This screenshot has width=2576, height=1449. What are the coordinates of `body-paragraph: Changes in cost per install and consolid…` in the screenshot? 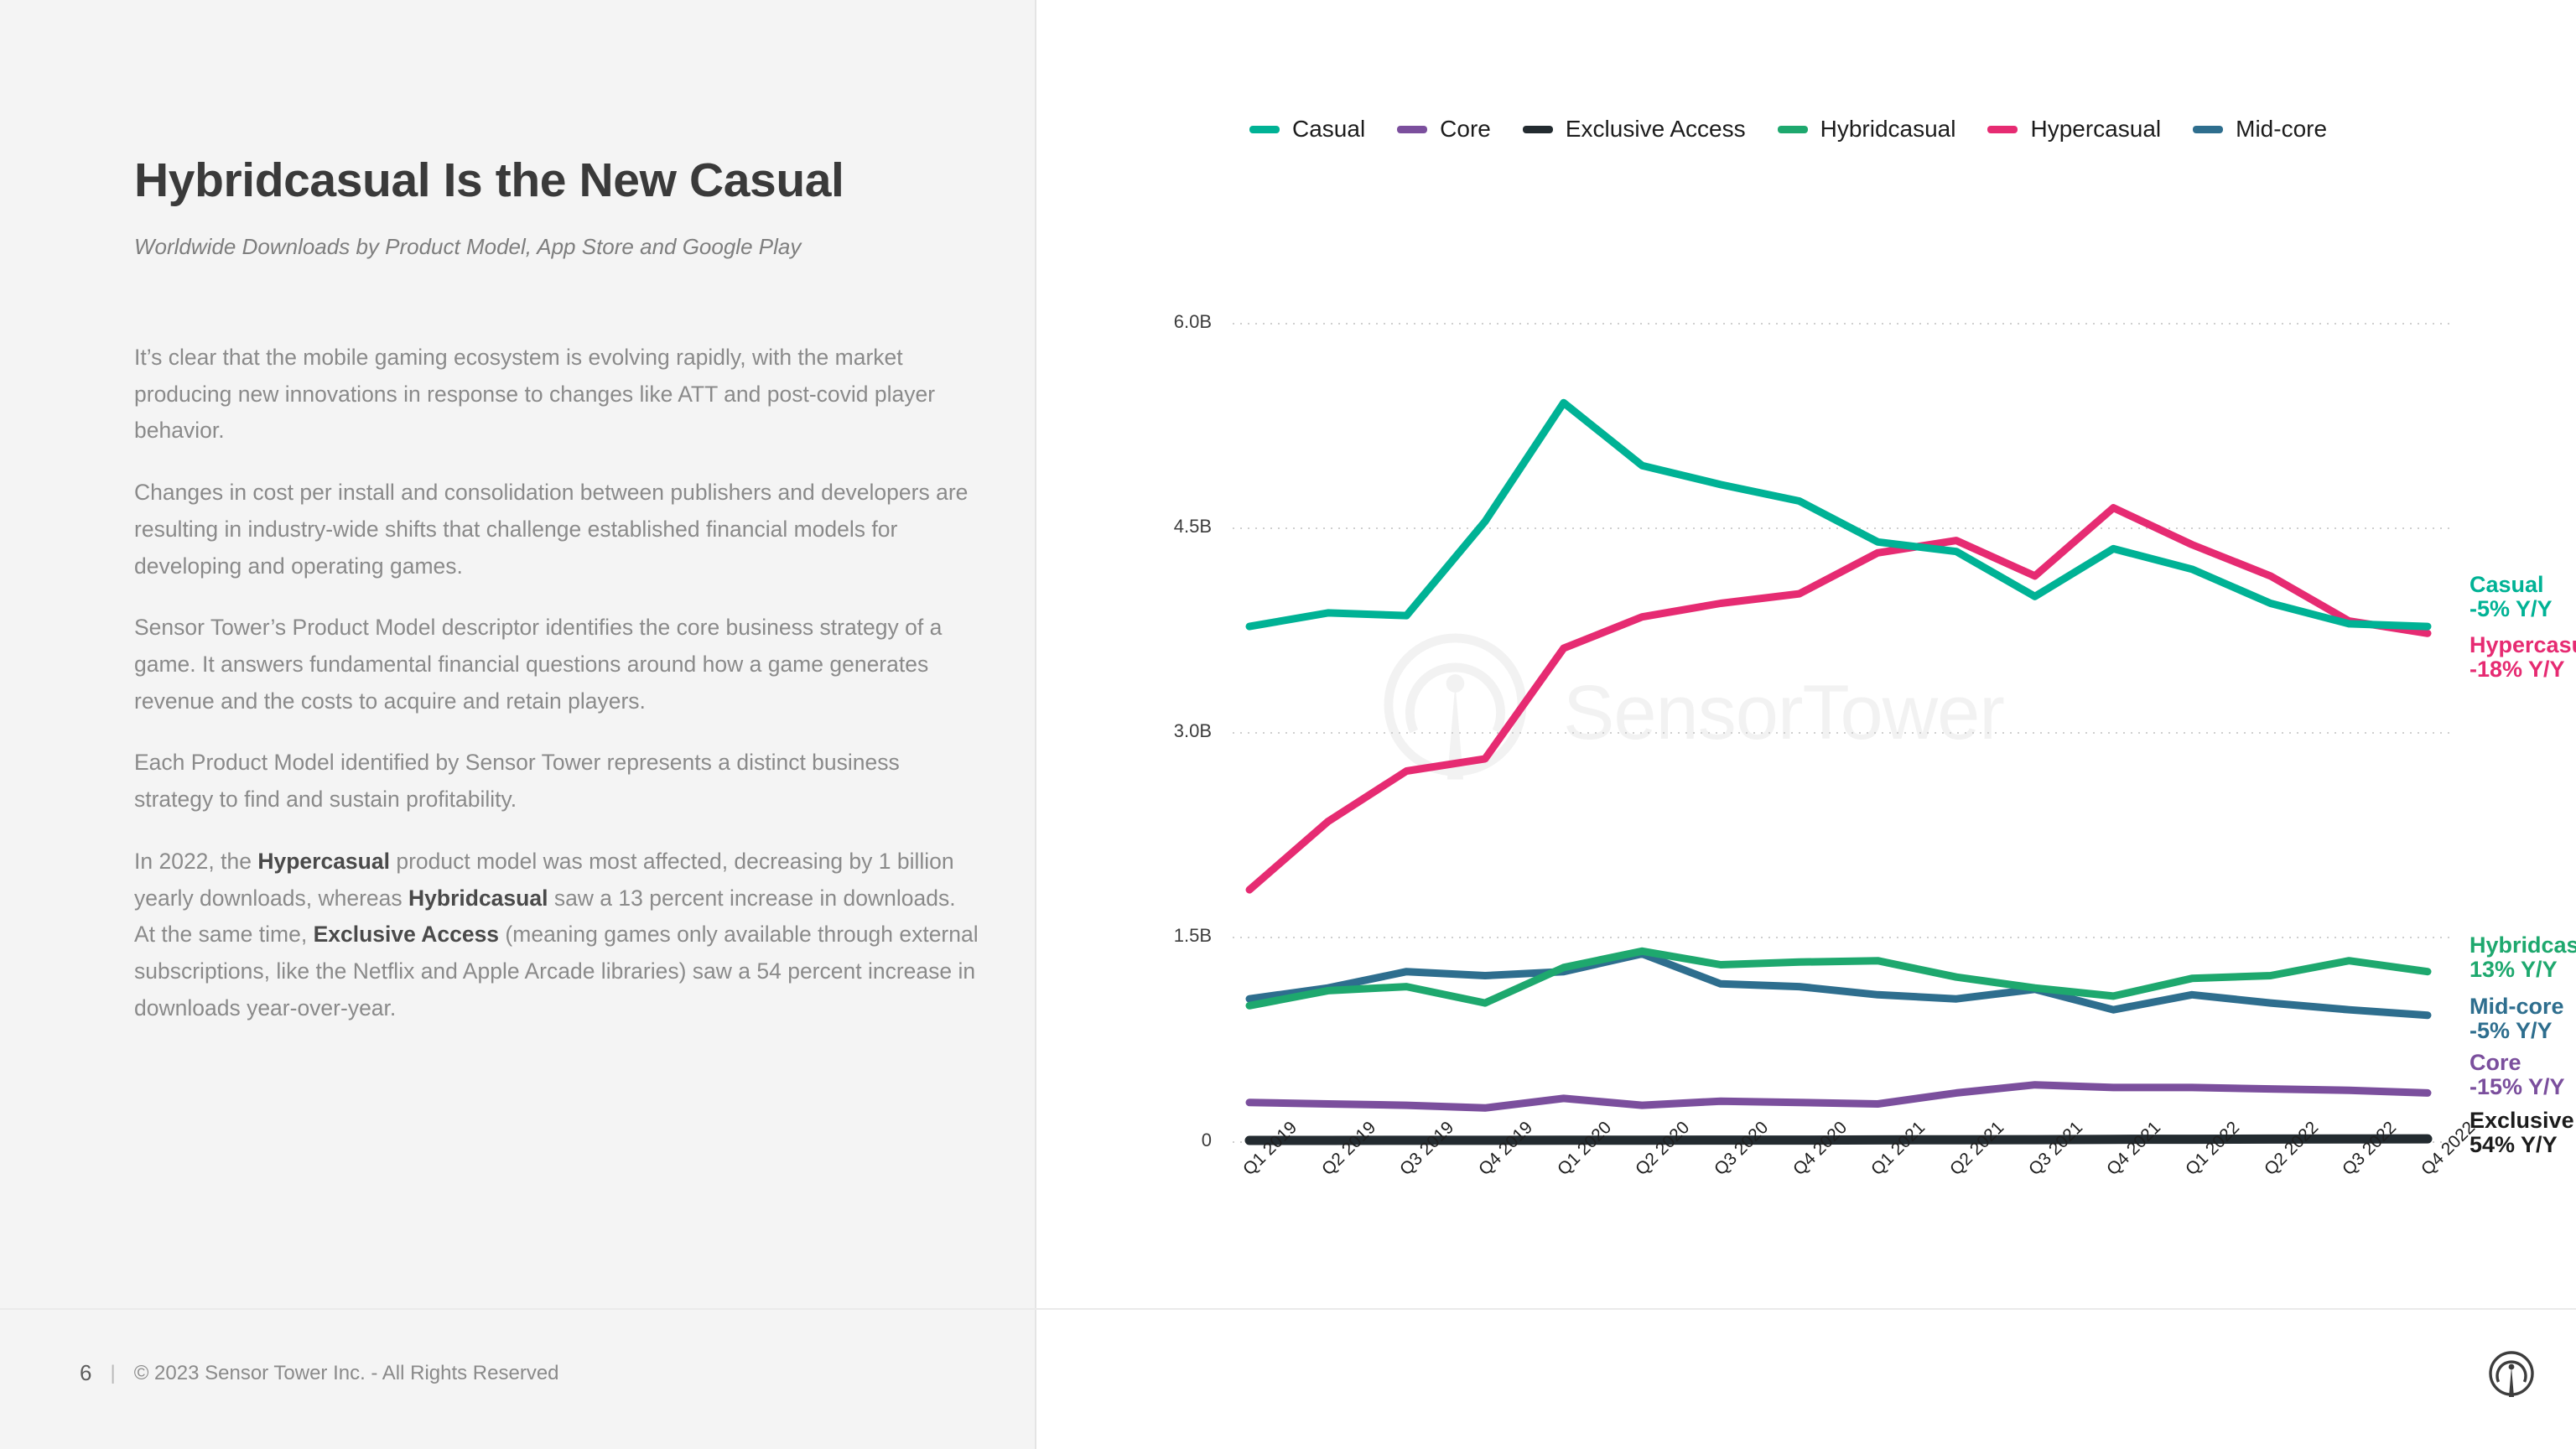 It's located at (551, 529).